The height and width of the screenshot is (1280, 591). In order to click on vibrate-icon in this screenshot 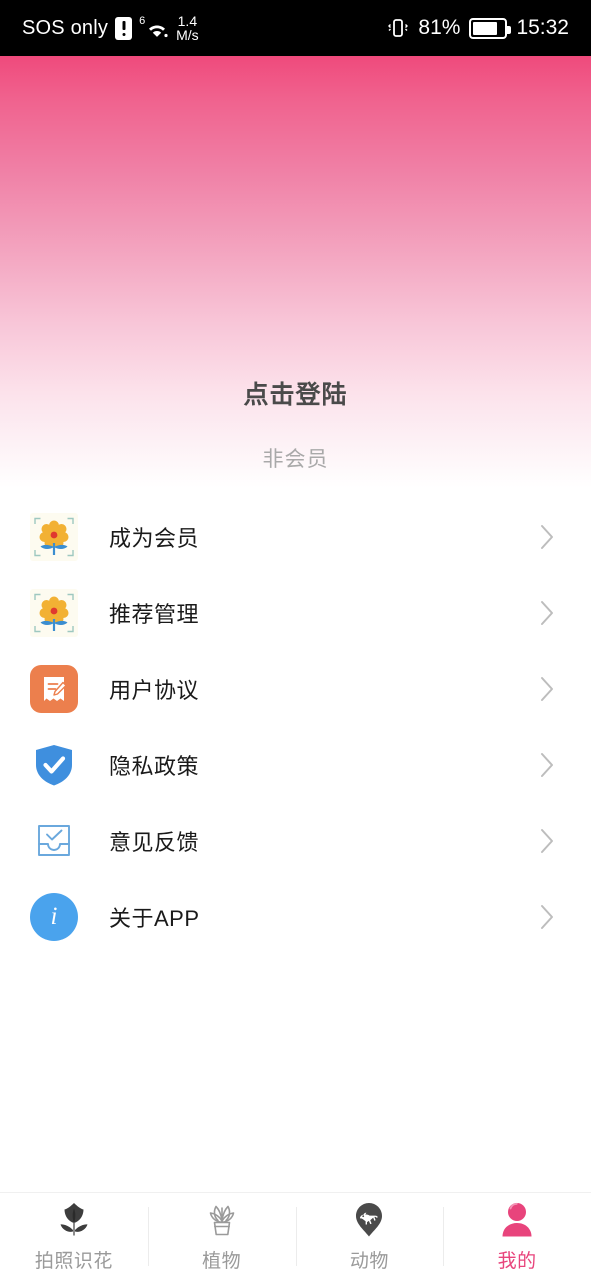, I will do `click(398, 28)`.